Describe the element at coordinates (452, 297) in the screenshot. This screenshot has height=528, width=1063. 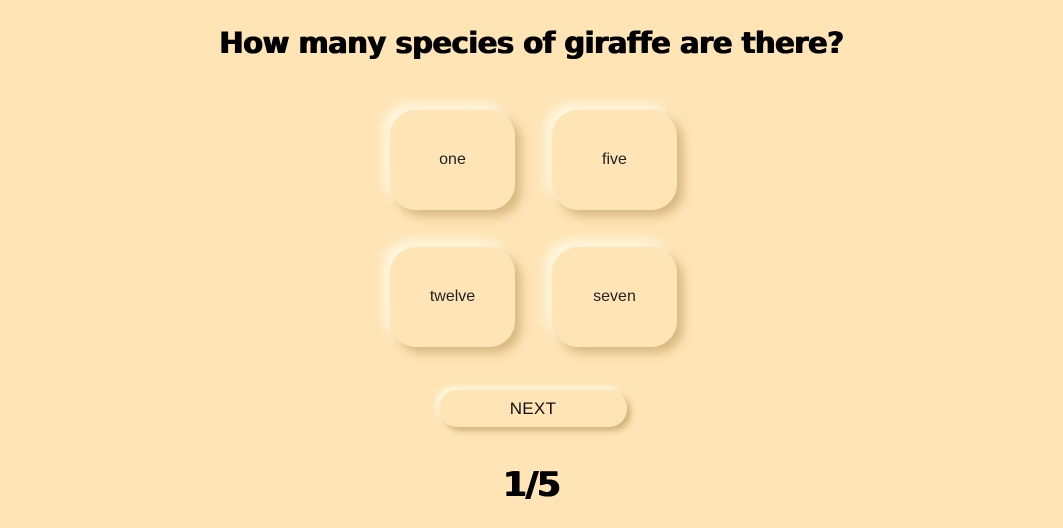
I see `answer-option-twelve: twelve` at that location.